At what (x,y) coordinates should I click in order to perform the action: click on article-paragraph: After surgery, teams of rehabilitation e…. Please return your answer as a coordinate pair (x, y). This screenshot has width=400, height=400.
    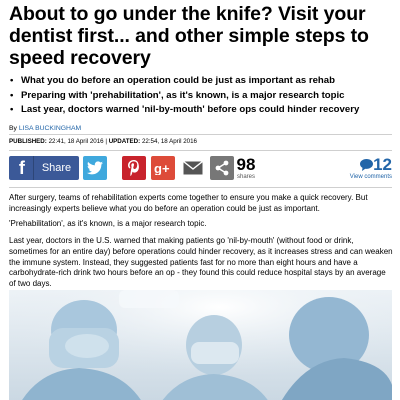
    Looking at the image, I should click on (188, 203).